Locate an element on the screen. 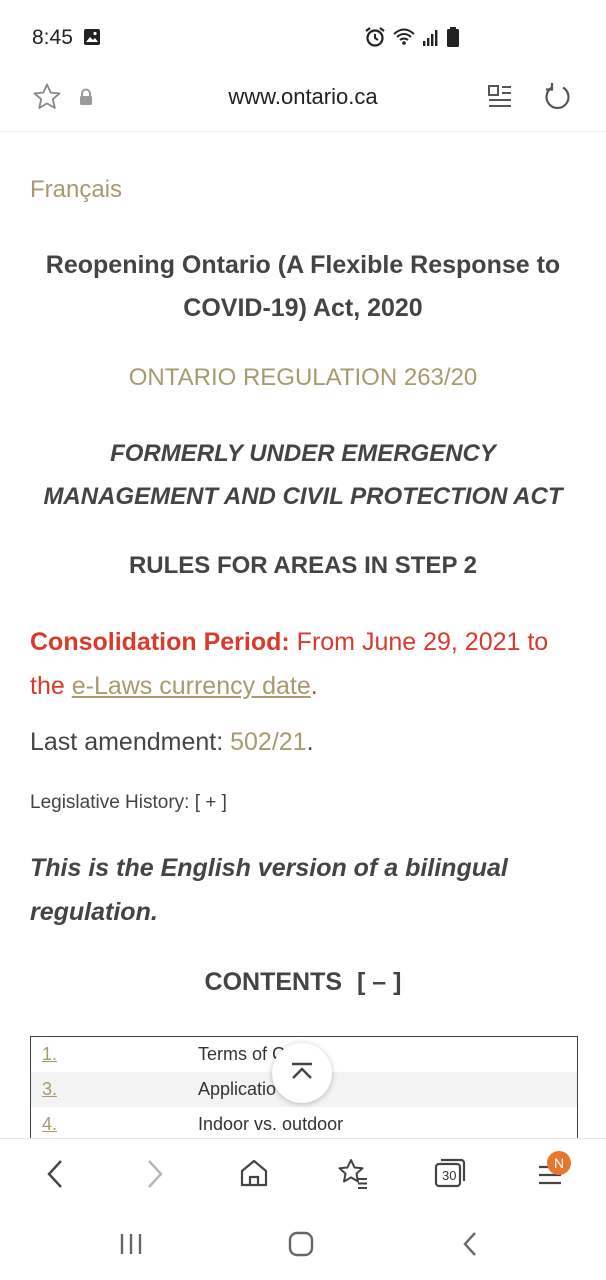 The width and height of the screenshot is (606, 1280). scroll-to-top-button is located at coordinates (302, 1073).